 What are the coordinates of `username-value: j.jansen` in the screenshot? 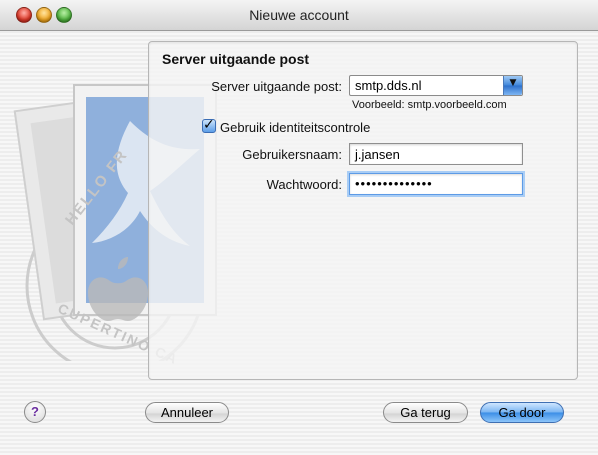 It's located at (377, 154).